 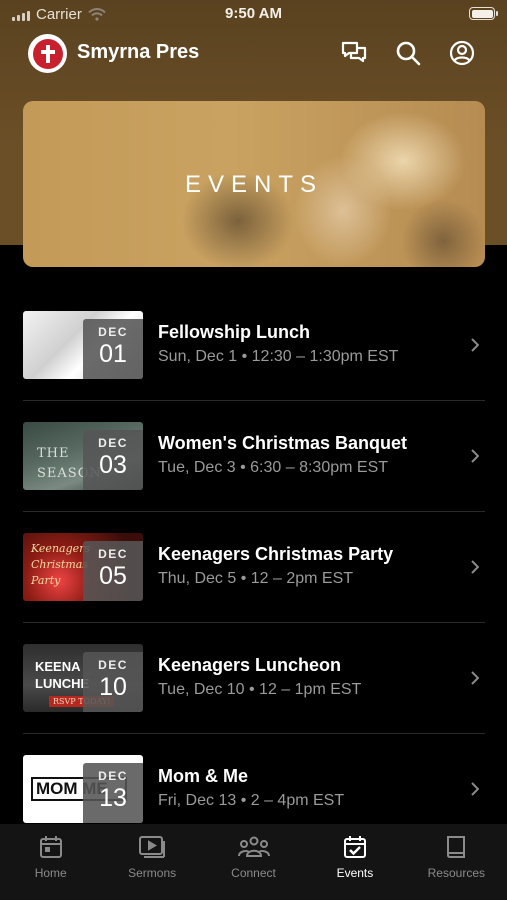 I want to click on date-badge: DEC 13, so click(x=113, y=793).